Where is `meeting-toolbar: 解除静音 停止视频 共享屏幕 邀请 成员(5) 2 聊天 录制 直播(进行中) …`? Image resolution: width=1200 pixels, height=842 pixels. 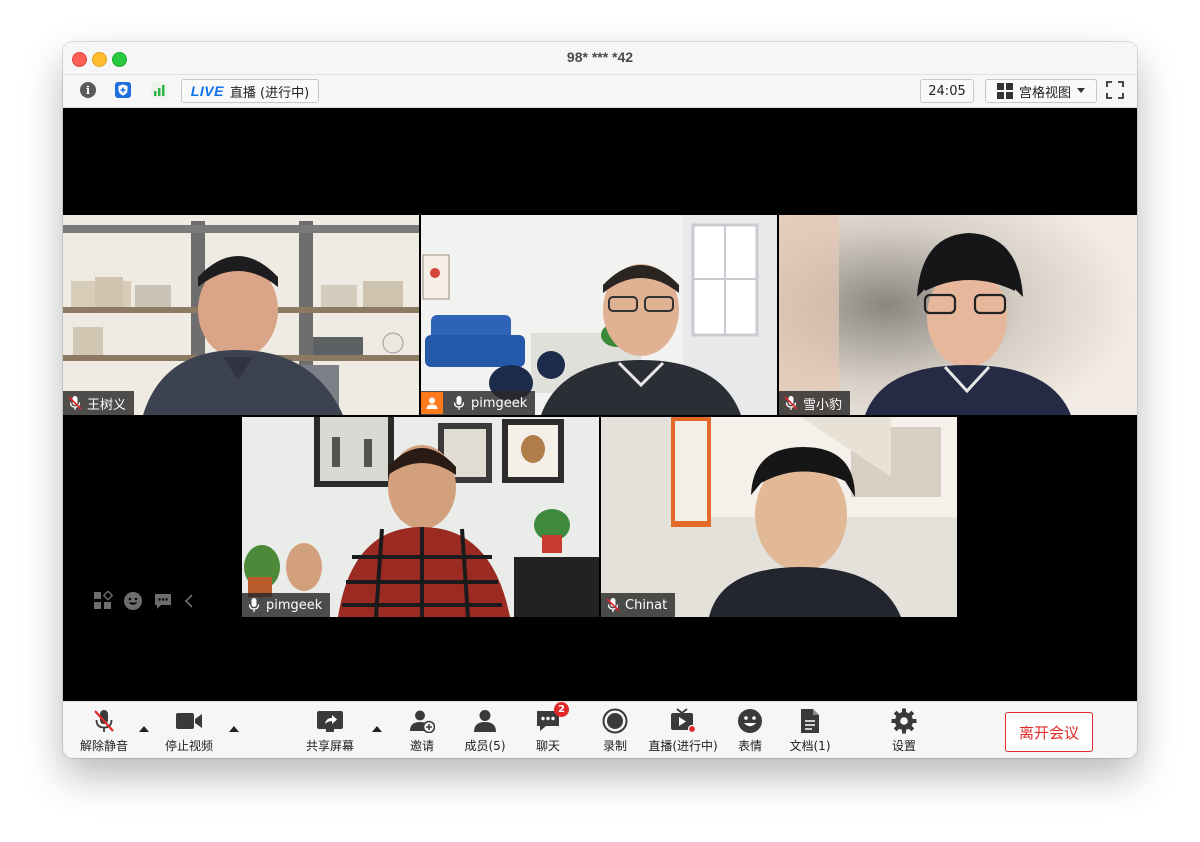
meeting-toolbar: 解除静音 停止视频 共享屏幕 邀请 成员(5) 2 聊天 录制 直播(进行中) … is located at coordinates (600, 729).